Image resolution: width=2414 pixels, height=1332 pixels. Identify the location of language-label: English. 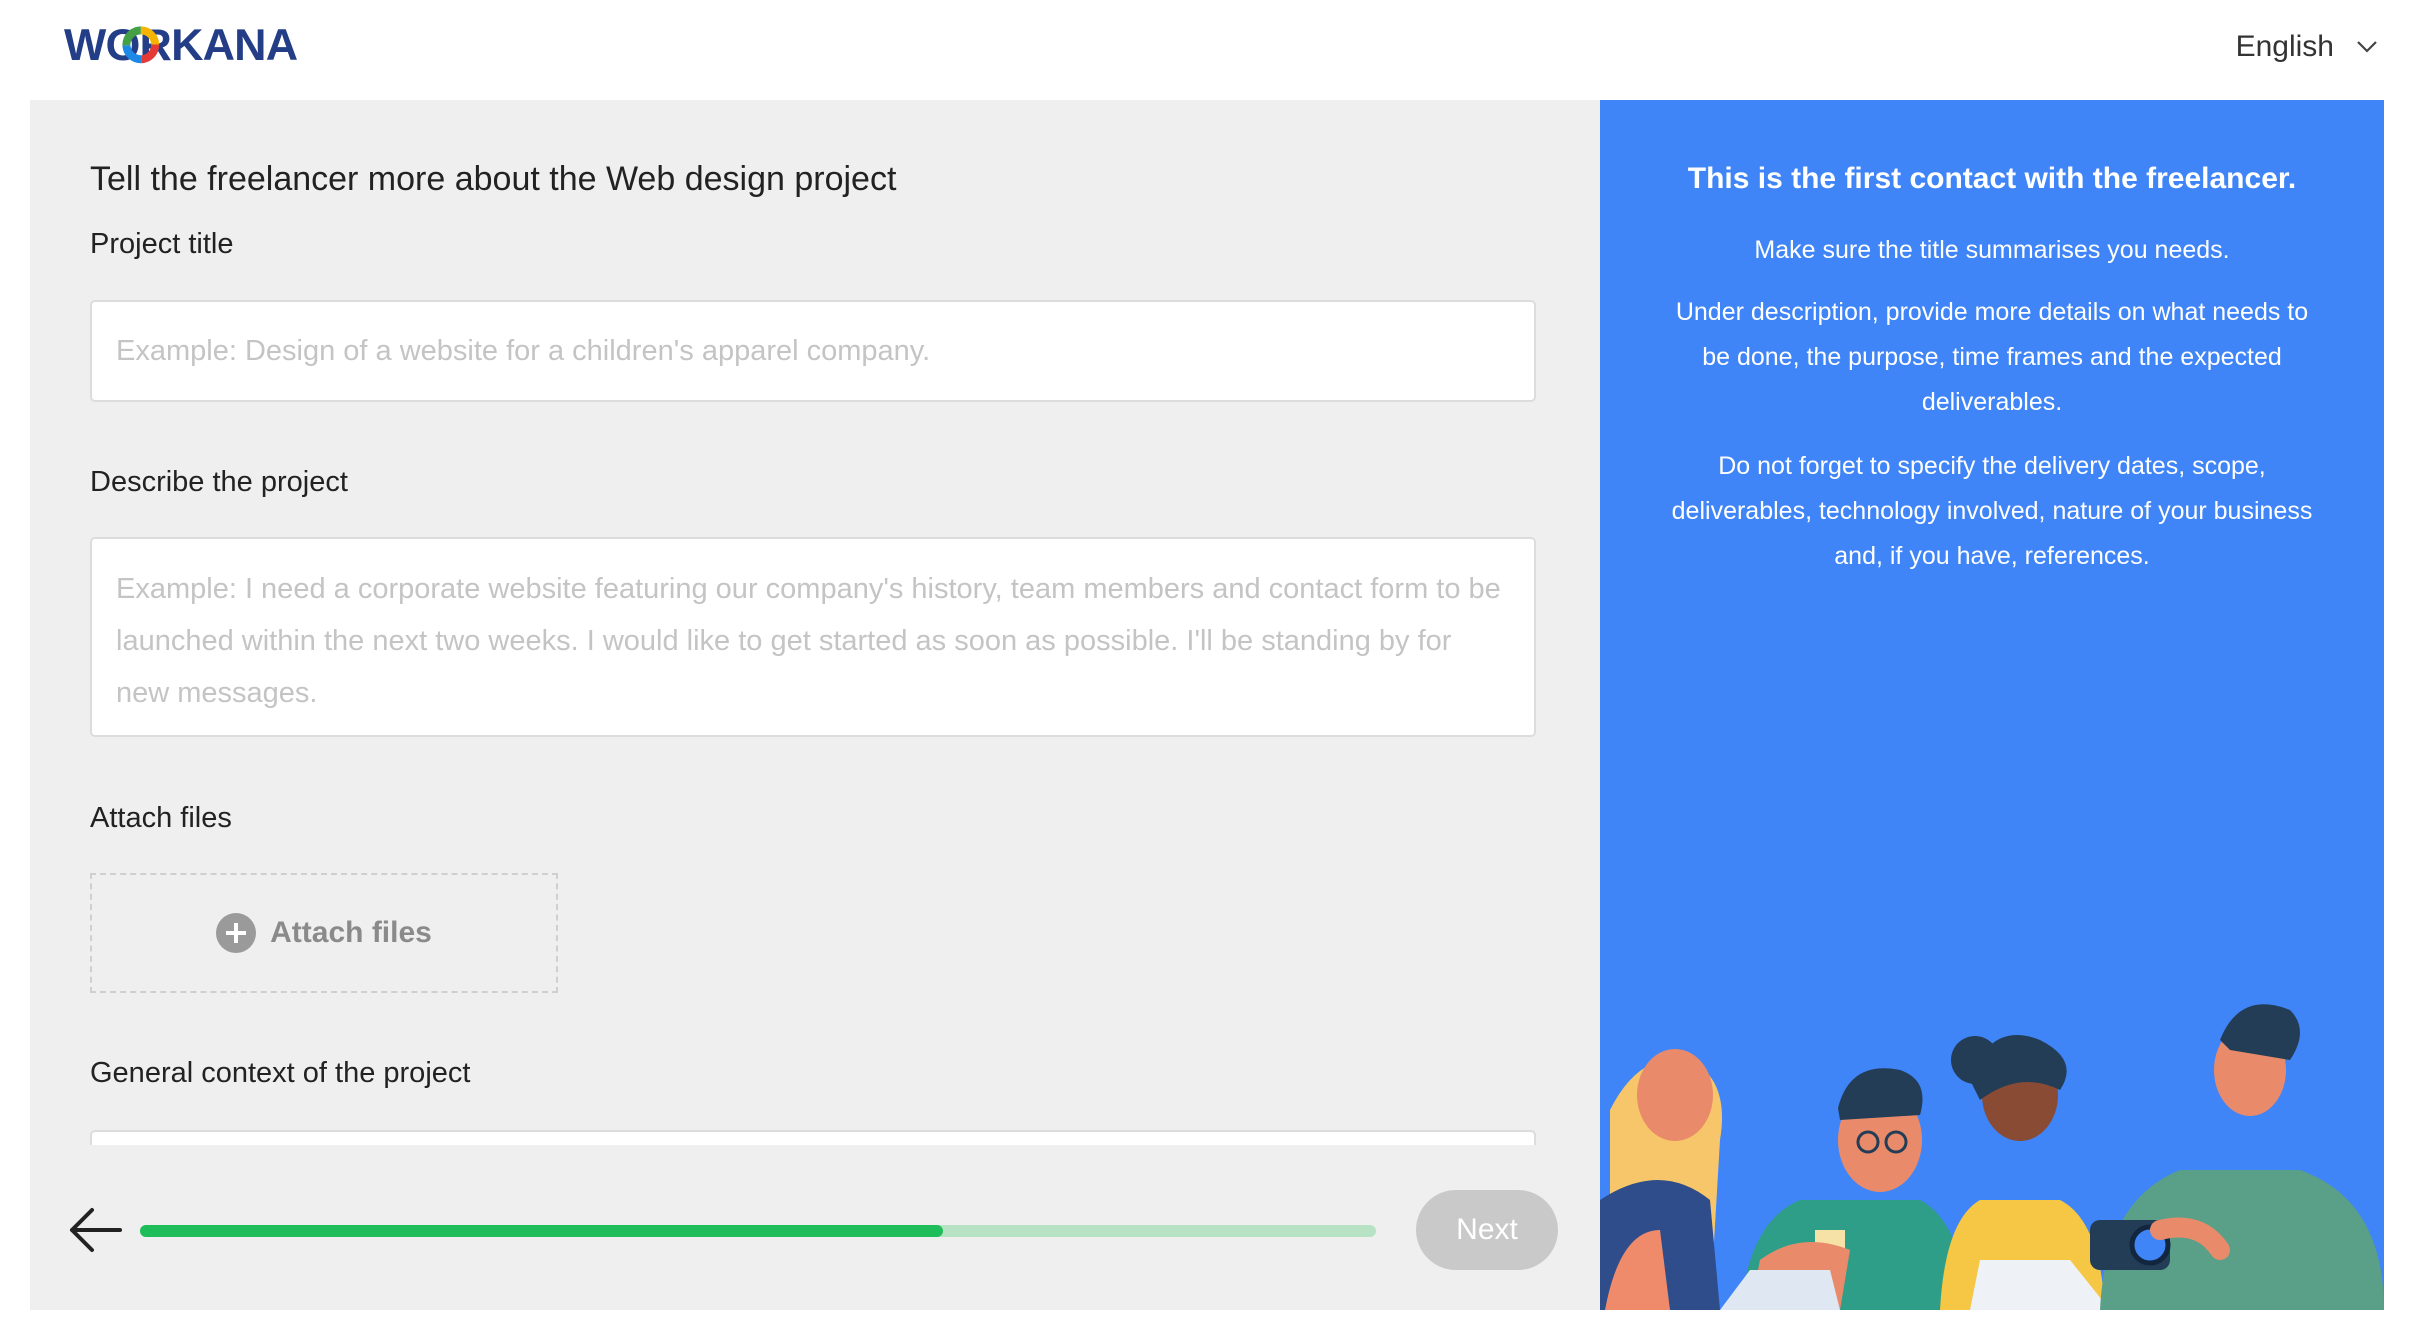
(2284, 46).